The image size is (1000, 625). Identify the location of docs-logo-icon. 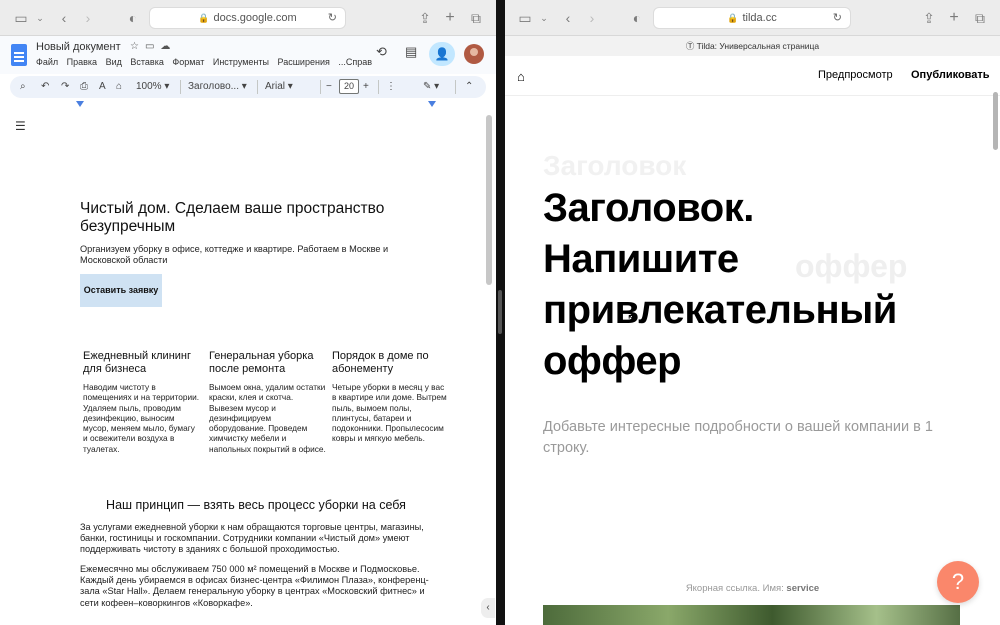
(19, 55).